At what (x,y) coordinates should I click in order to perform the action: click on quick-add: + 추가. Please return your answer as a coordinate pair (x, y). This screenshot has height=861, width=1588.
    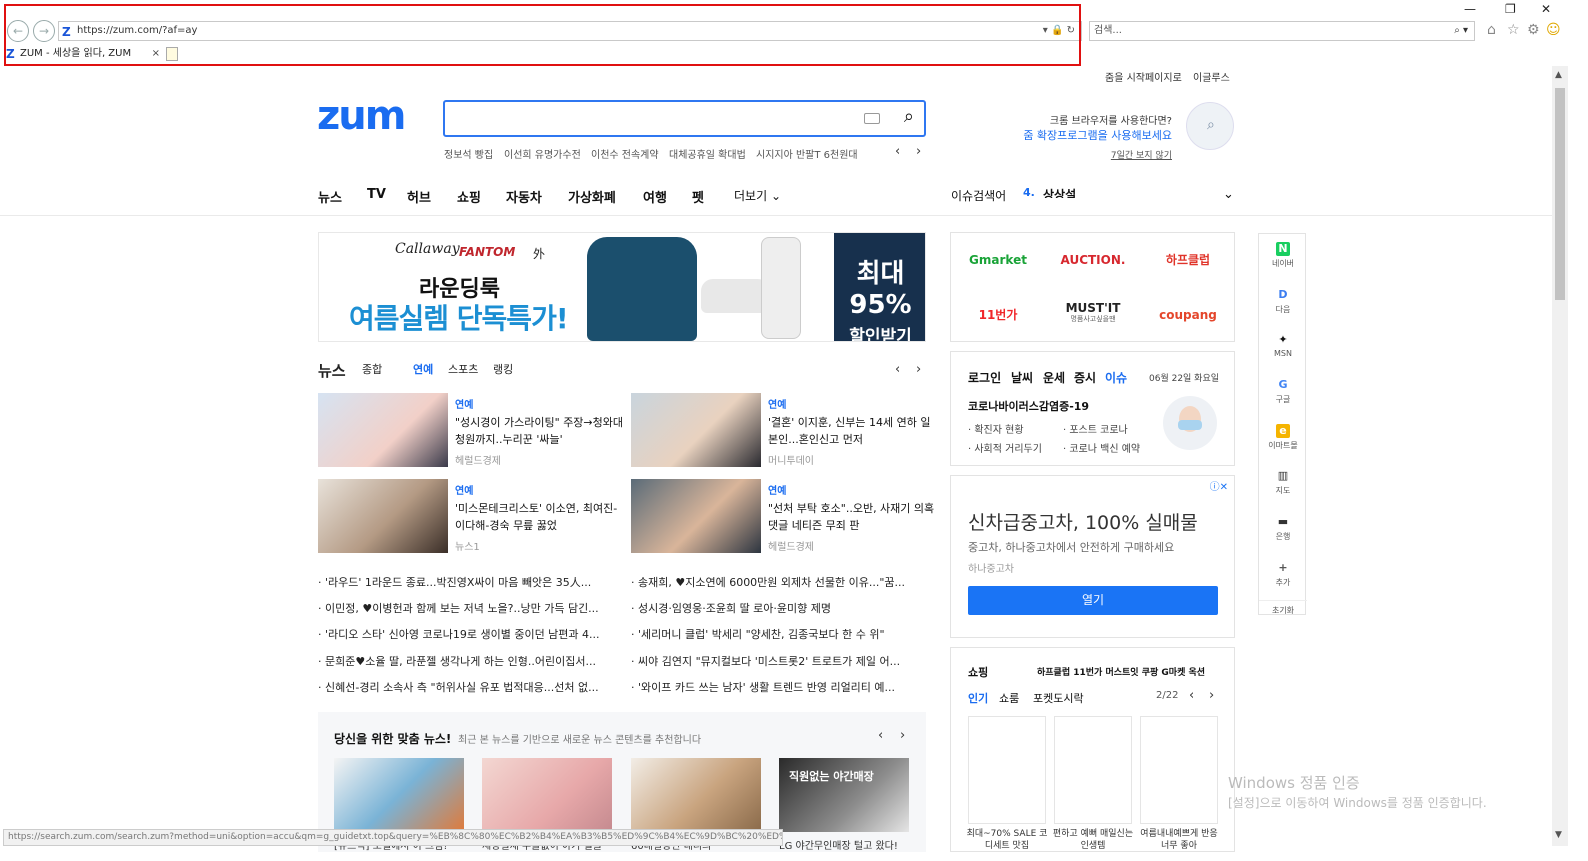
    Looking at the image, I should click on (1283, 574).